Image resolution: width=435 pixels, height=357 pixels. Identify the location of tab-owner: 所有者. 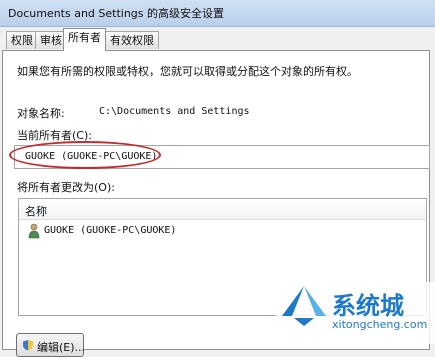
(84, 39).